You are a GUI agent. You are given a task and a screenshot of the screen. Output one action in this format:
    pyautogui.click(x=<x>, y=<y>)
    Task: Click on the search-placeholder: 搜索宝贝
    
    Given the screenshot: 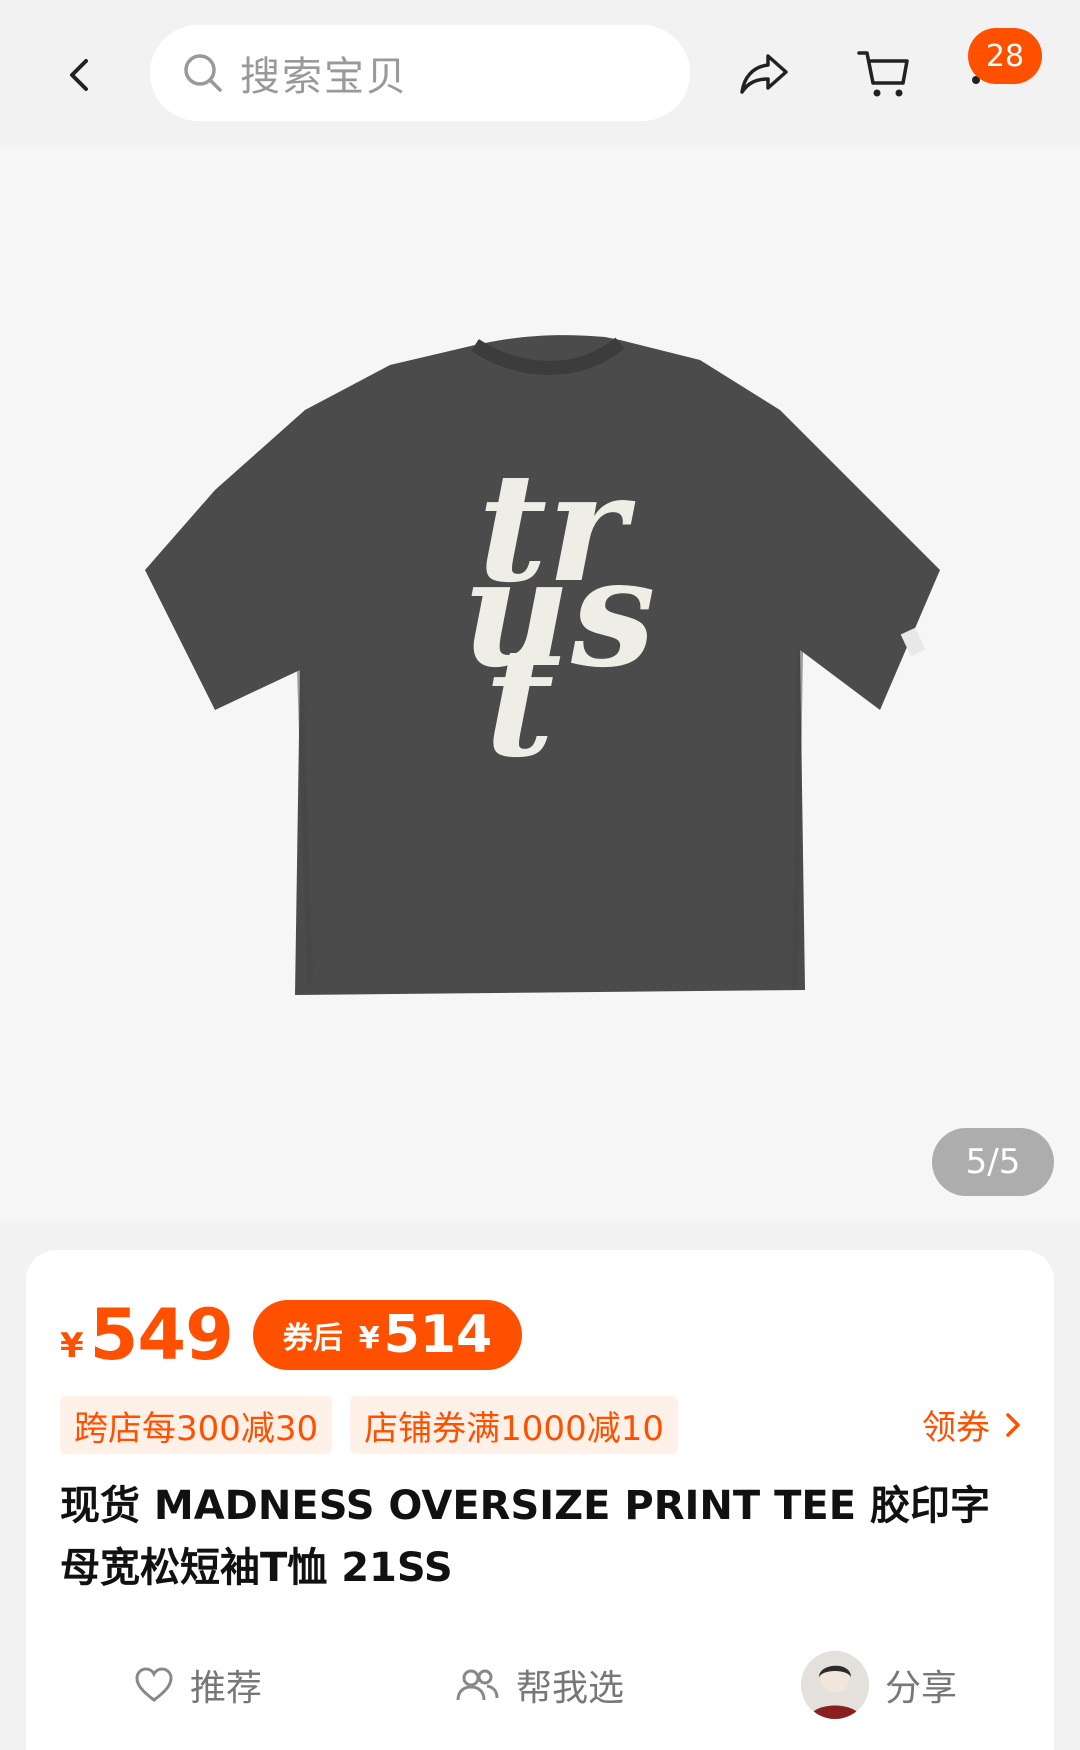 What is the action you would take?
    pyautogui.click(x=324, y=77)
    